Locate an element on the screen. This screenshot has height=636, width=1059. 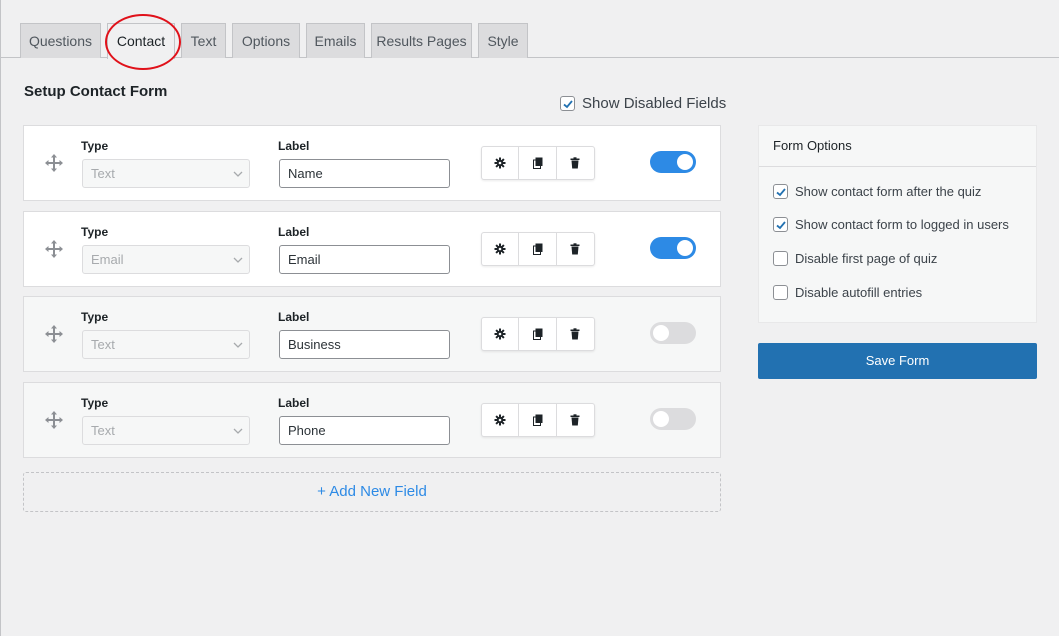
field-label-input: Business is located at coordinates (364, 344).